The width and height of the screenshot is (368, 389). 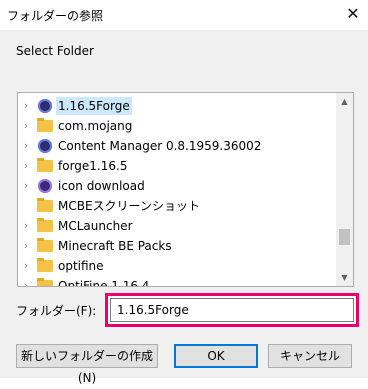 What do you see at coordinates (177, 246) in the screenshot?
I see `tree-item-minecraft-be-packs: › Minecraft BE Packs` at bounding box center [177, 246].